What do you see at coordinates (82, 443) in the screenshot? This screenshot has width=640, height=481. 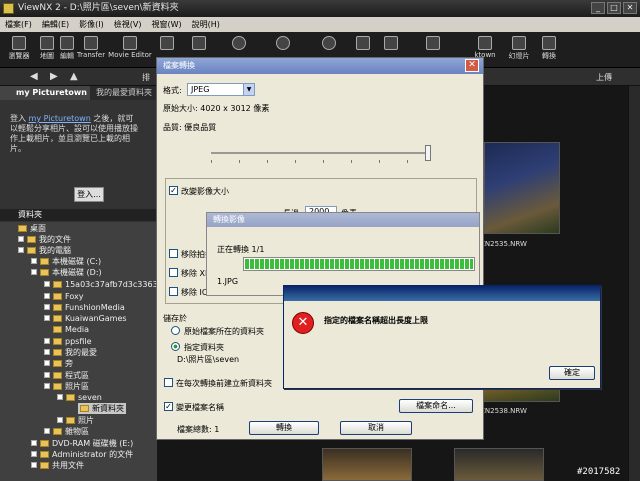 I see `tree-item-dvd-drive: DVD-RAM 磁碟機 (E:)` at bounding box center [82, 443].